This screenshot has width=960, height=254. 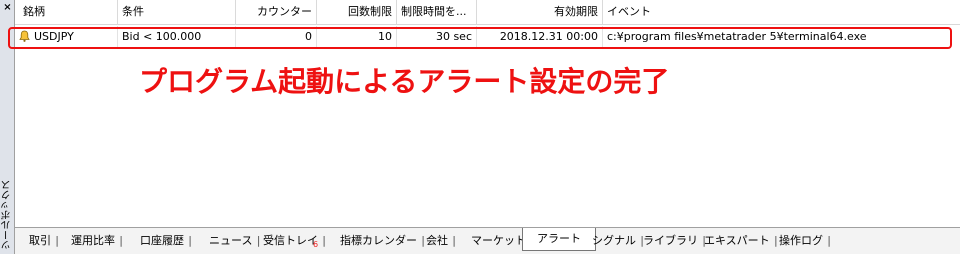 I want to click on bell-icon, so click(x=24, y=36).